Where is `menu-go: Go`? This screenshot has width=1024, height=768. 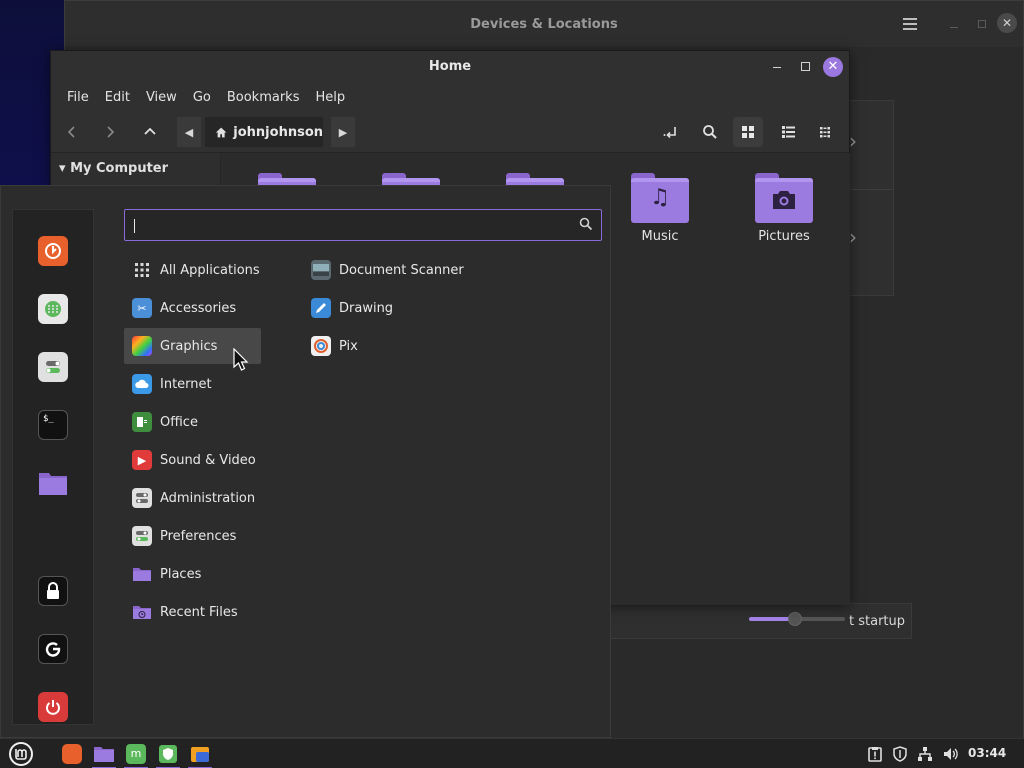
menu-go: Go is located at coordinates (202, 97).